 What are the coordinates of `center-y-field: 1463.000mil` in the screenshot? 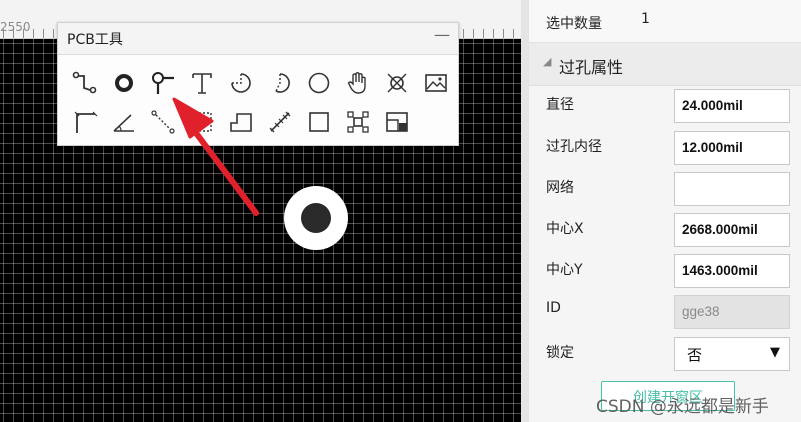 It's located at (732, 271).